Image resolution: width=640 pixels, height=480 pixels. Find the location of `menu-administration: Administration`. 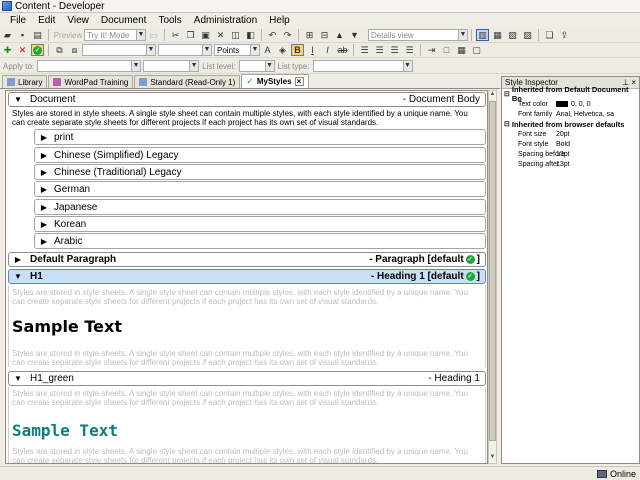

menu-administration: Administration is located at coordinates (225, 20).